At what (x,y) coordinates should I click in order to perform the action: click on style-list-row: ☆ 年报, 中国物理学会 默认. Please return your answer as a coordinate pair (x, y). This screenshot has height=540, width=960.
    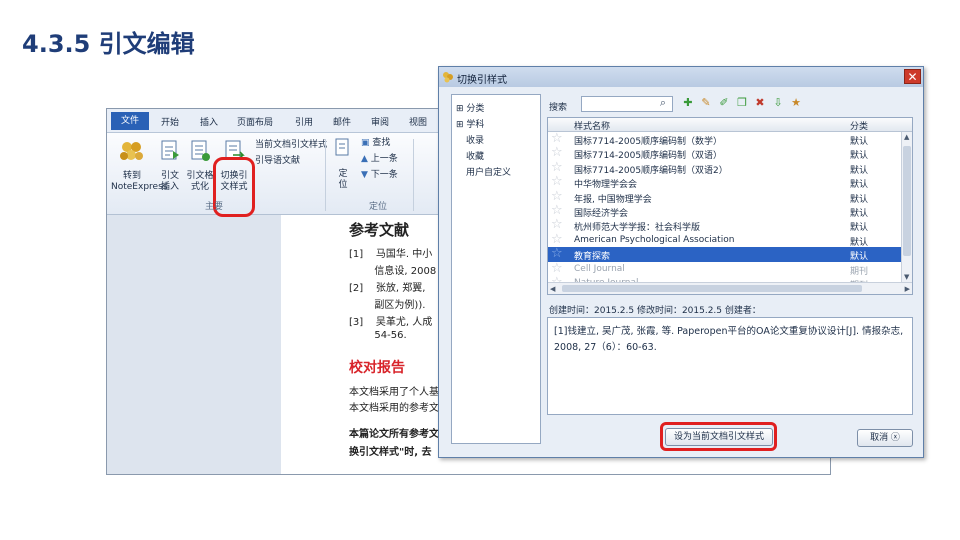
    Looking at the image, I should click on (725, 197).